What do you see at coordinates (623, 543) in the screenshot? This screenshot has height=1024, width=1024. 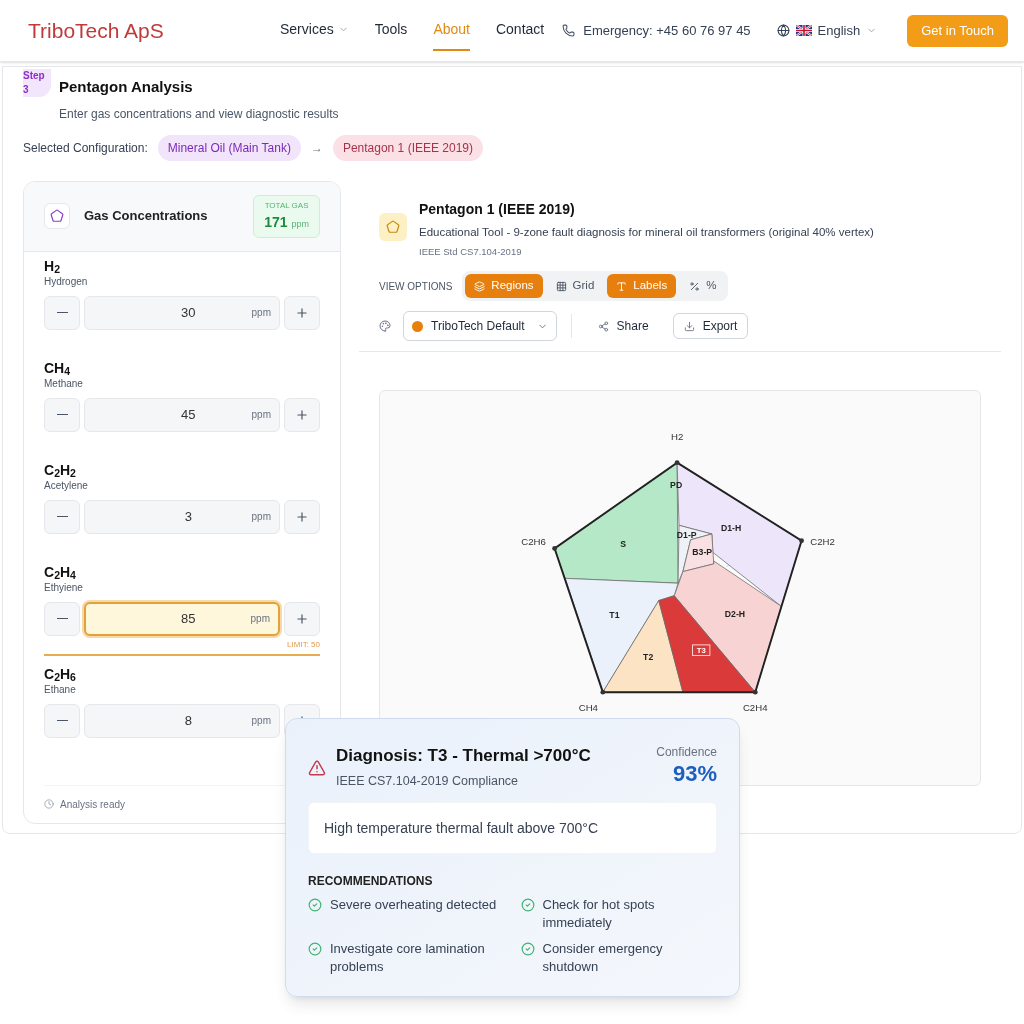 I see `zone-label: S` at bounding box center [623, 543].